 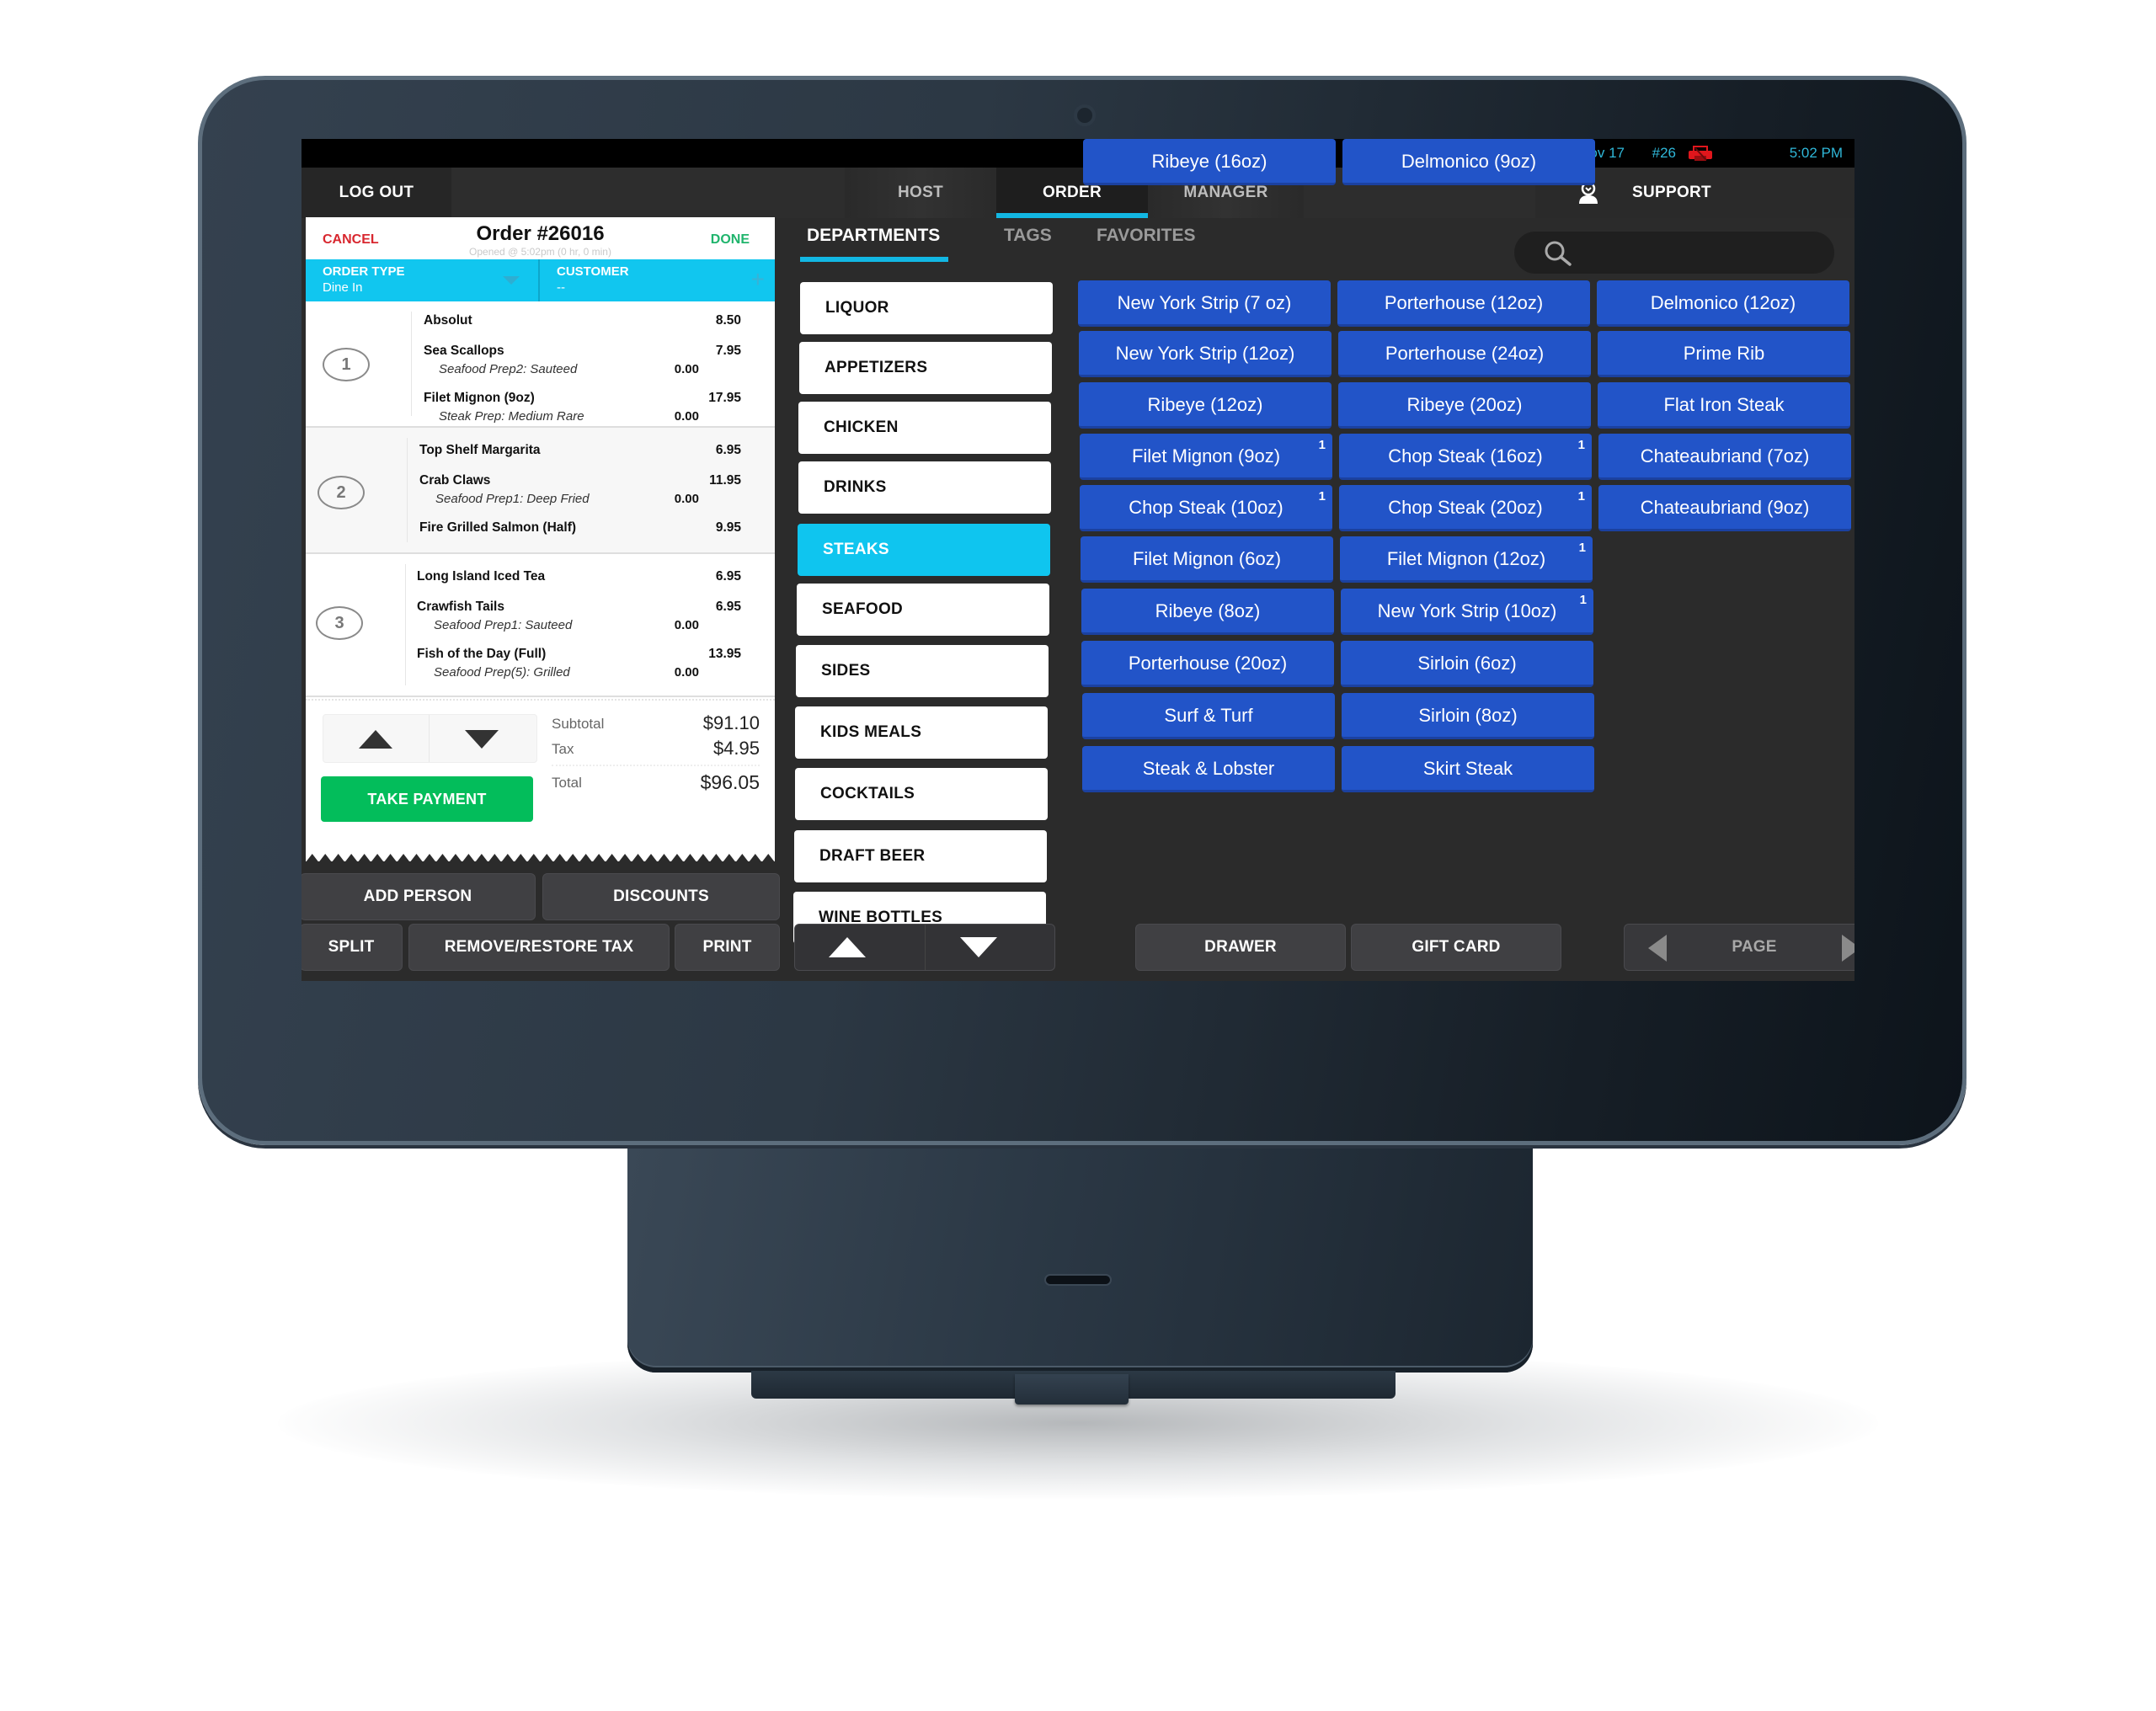 What do you see at coordinates (582, 351) in the screenshot?
I see `order-line-item: Sea Scallops 7.95` at bounding box center [582, 351].